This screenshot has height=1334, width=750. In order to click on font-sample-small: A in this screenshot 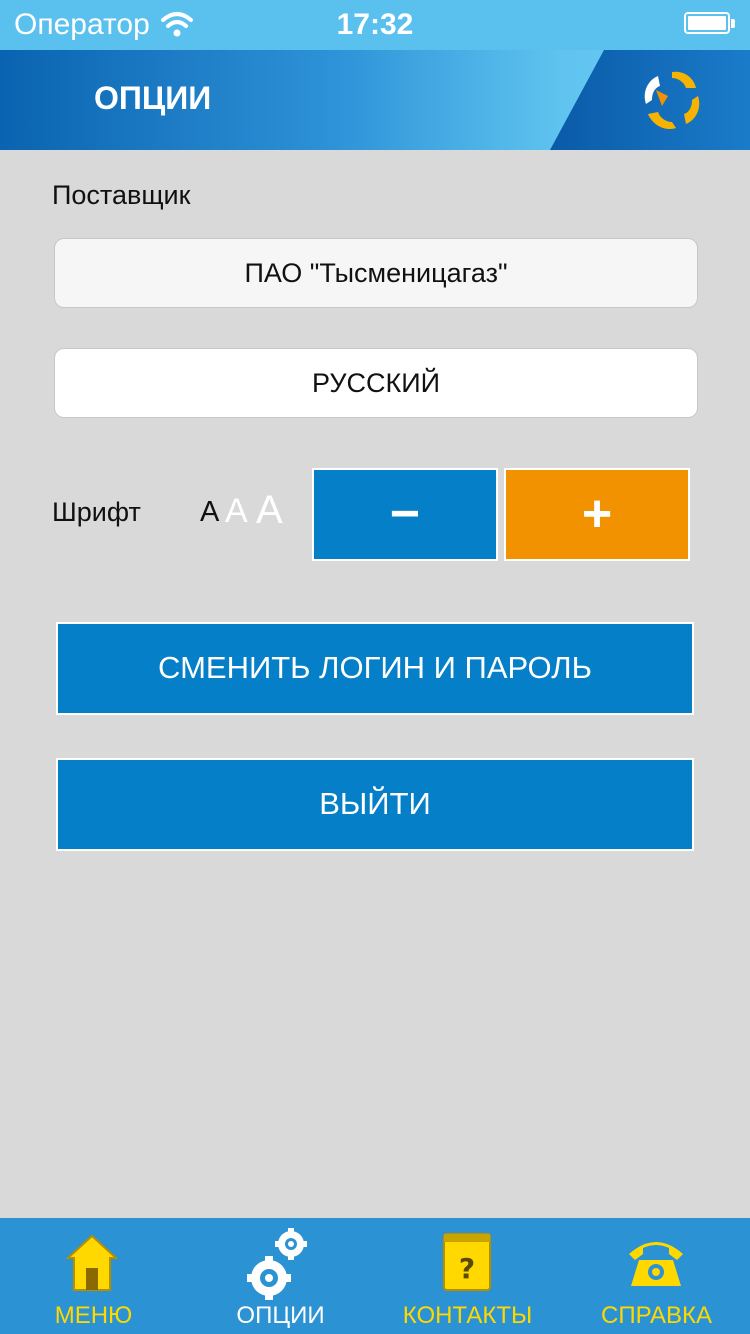, I will do `click(210, 512)`.